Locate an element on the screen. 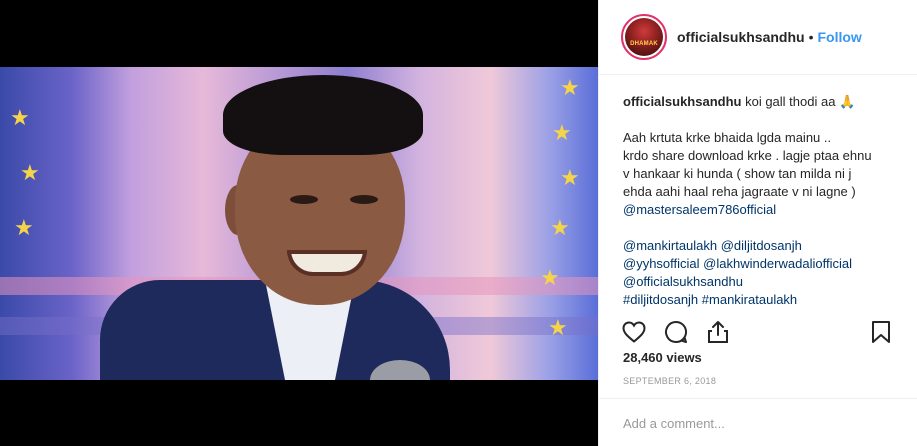 The width and height of the screenshot is (917, 446). avatar-image: DHAMAK is located at coordinates (644, 37).